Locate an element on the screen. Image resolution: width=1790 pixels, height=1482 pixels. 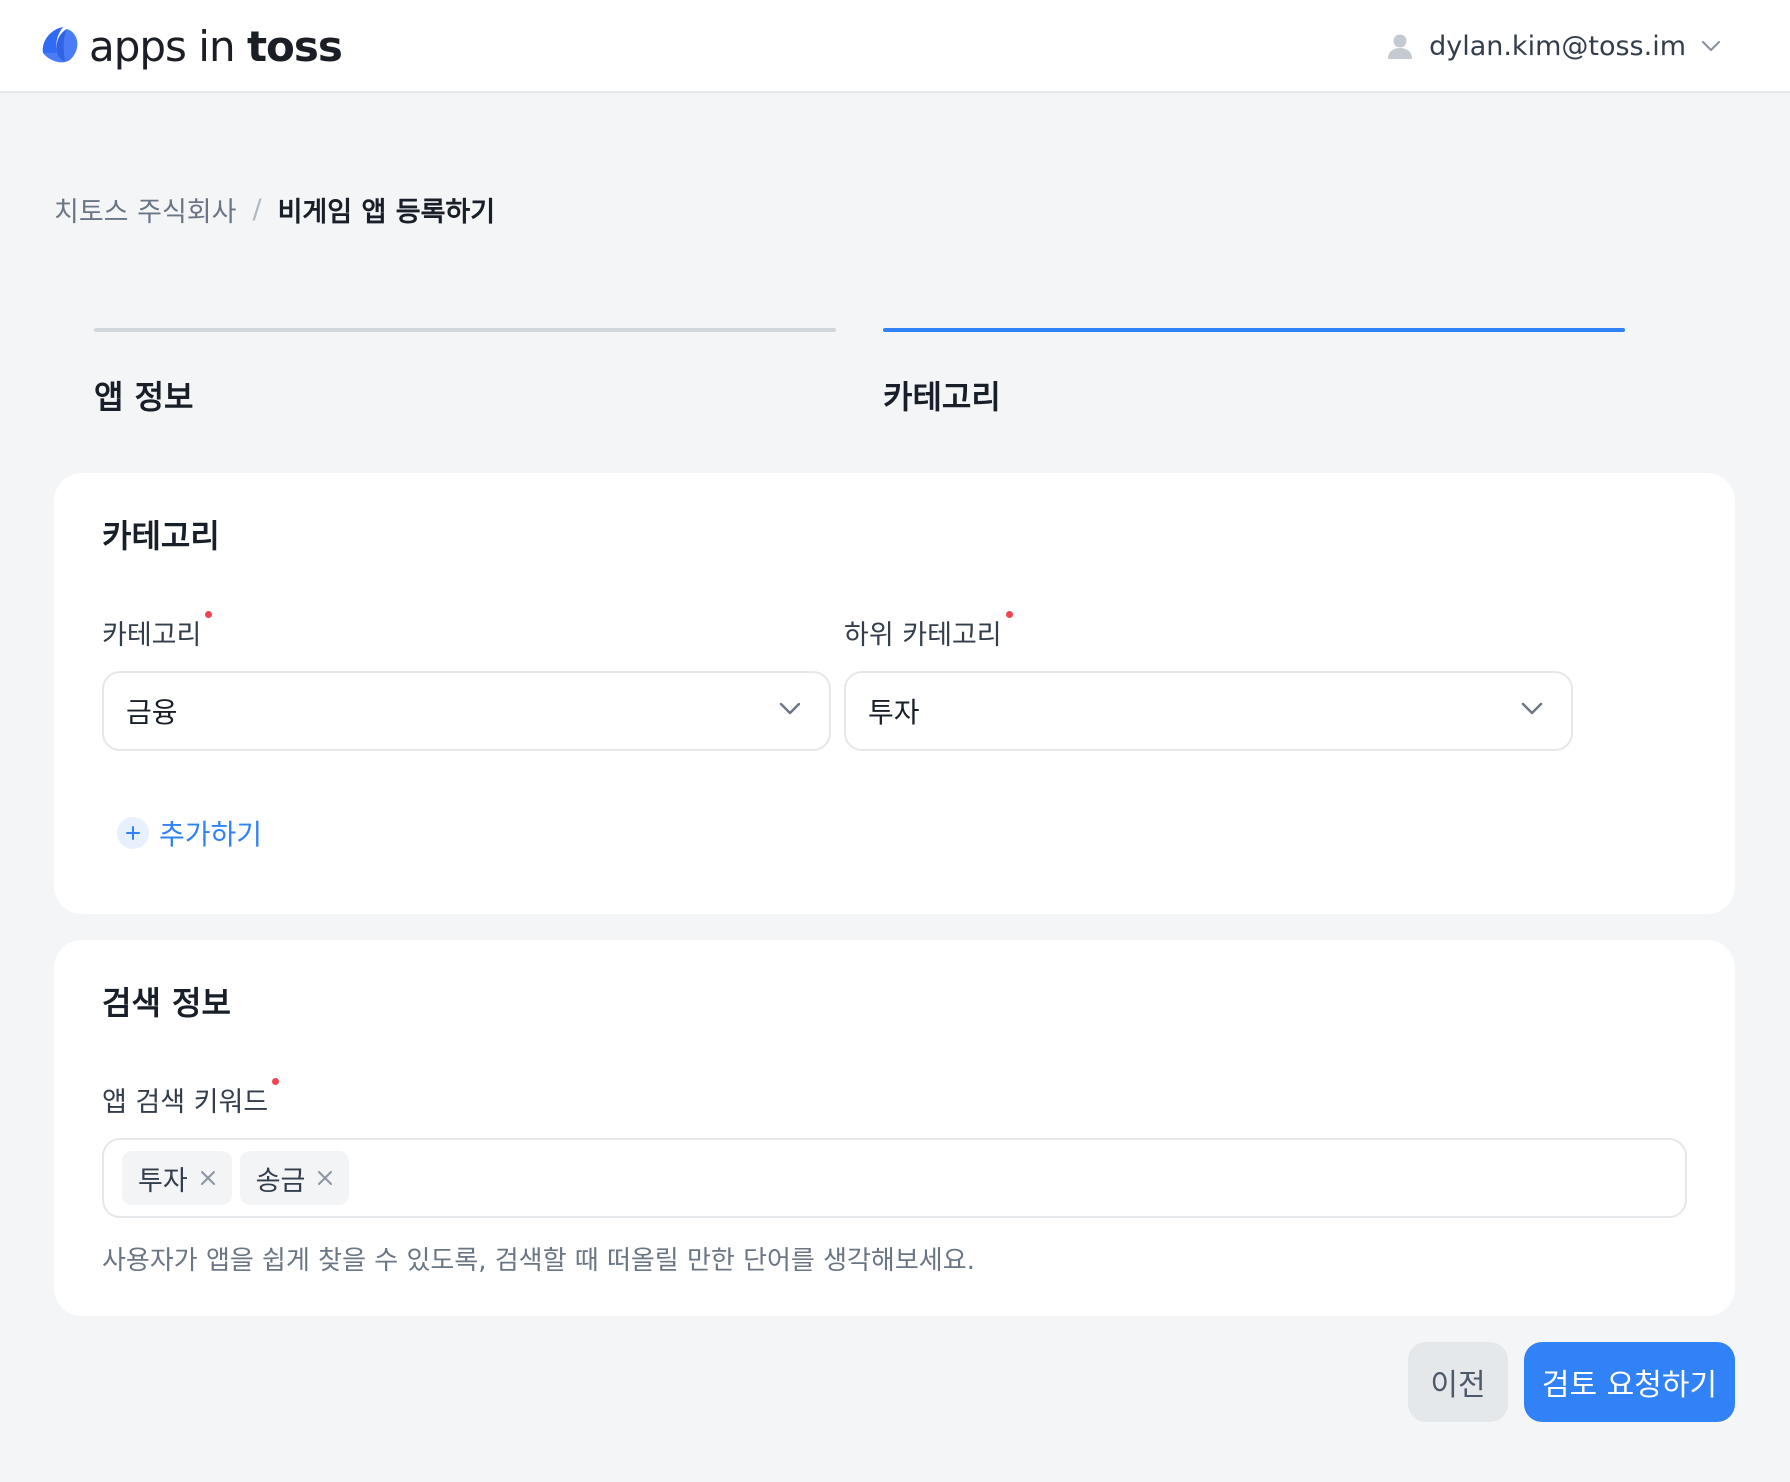
subcategory-label-text: 하위 카테고리 is located at coordinates (923, 635).